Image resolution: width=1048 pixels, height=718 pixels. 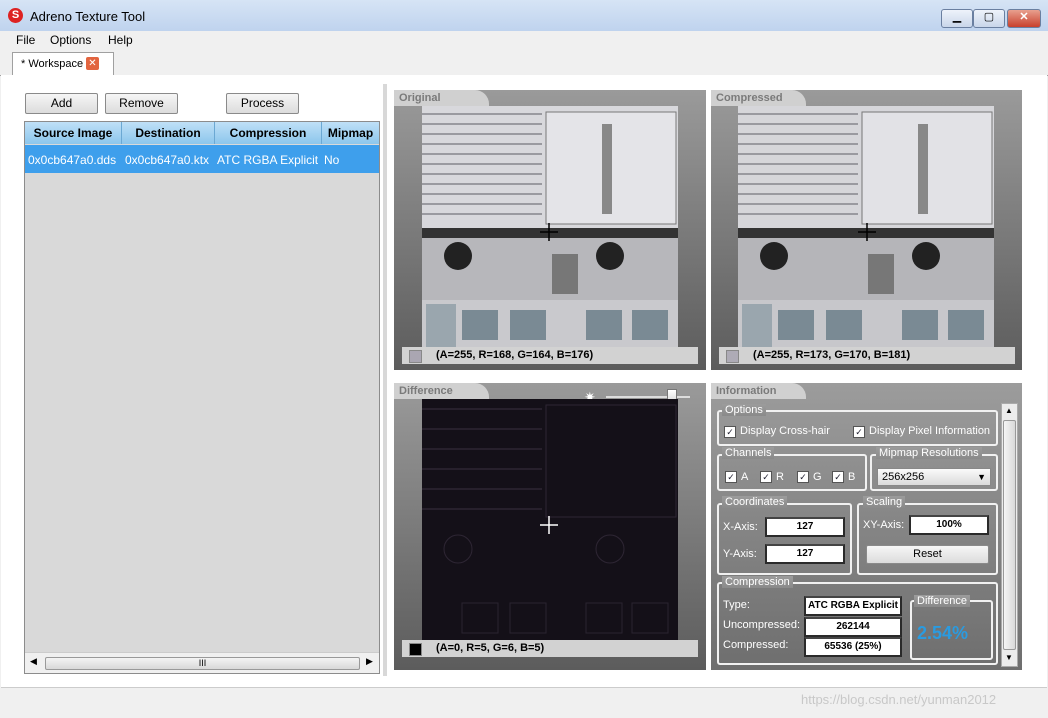 I want to click on cell-mipmap: No, so click(x=332, y=160).